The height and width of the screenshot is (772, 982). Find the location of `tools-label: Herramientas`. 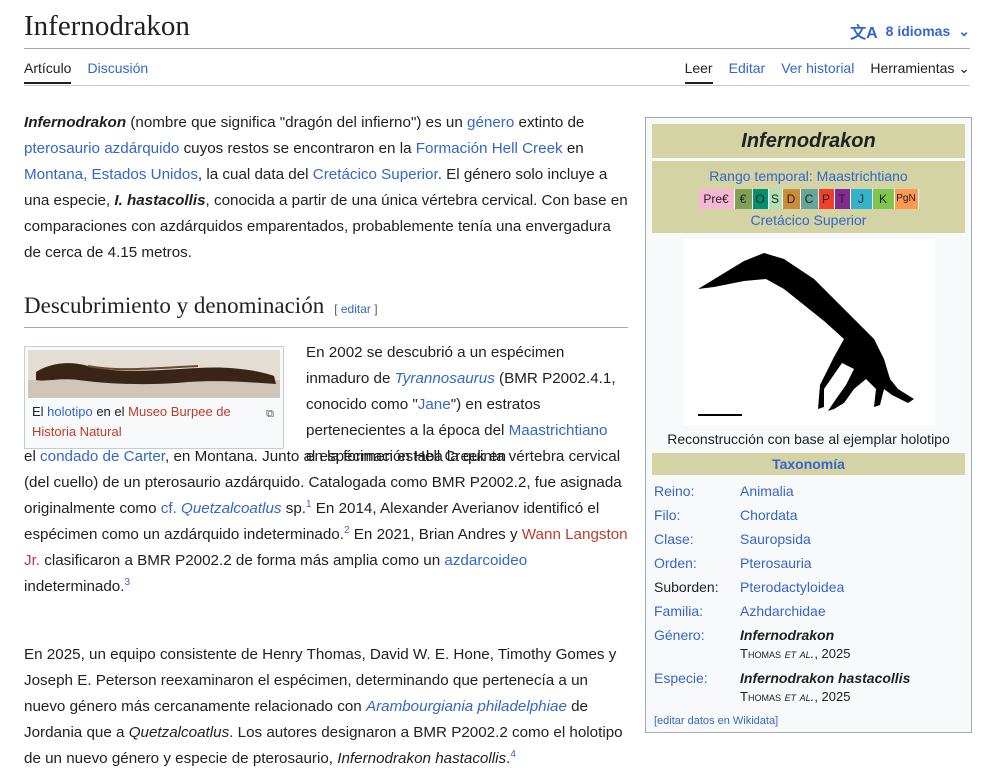

tools-label: Herramientas is located at coordinates (912, 68).